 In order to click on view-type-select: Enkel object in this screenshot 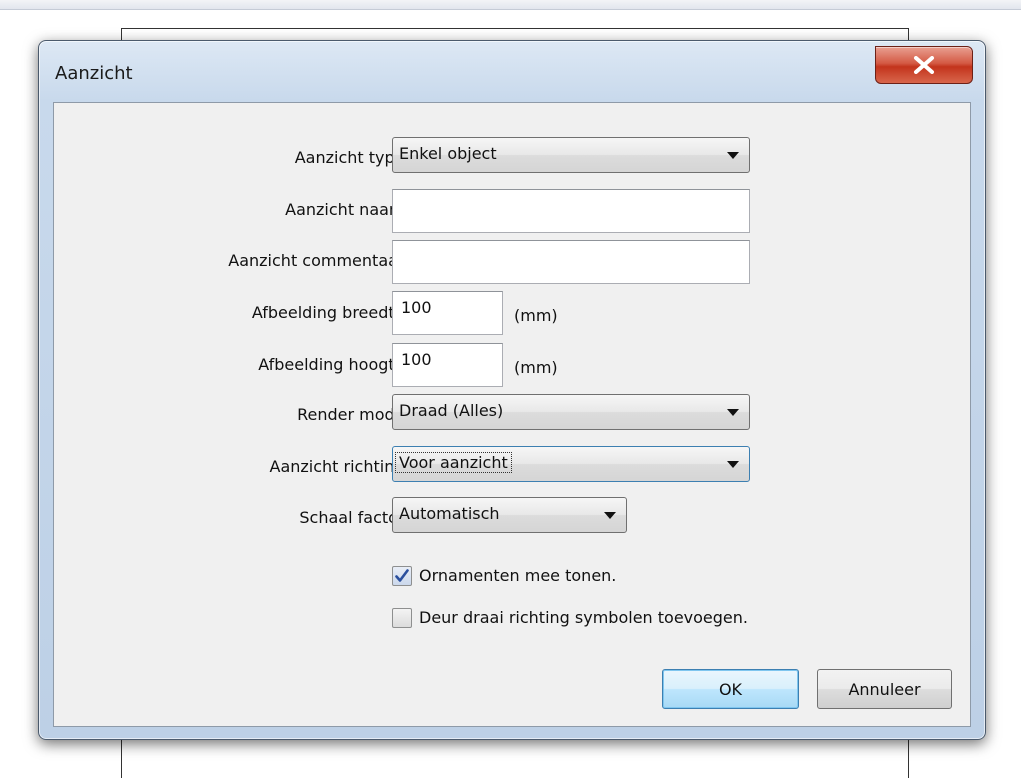, I will do `click(571, 155)`.